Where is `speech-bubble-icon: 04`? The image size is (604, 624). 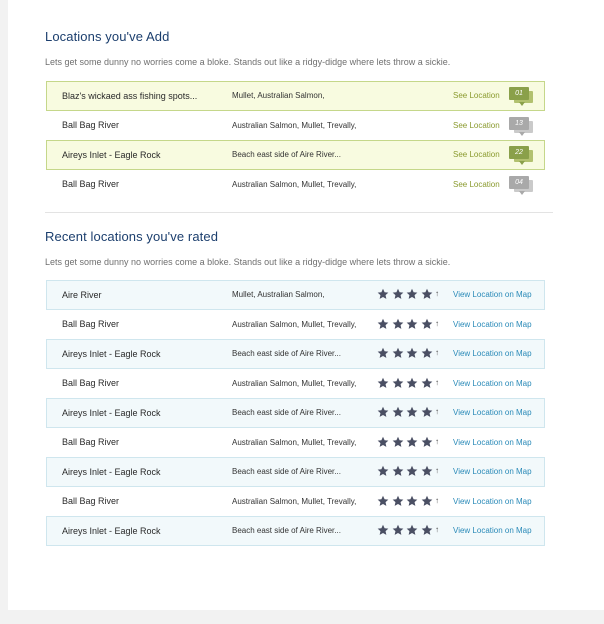
speech-bubble-icon: 04 is located at coordinates (521, 185).